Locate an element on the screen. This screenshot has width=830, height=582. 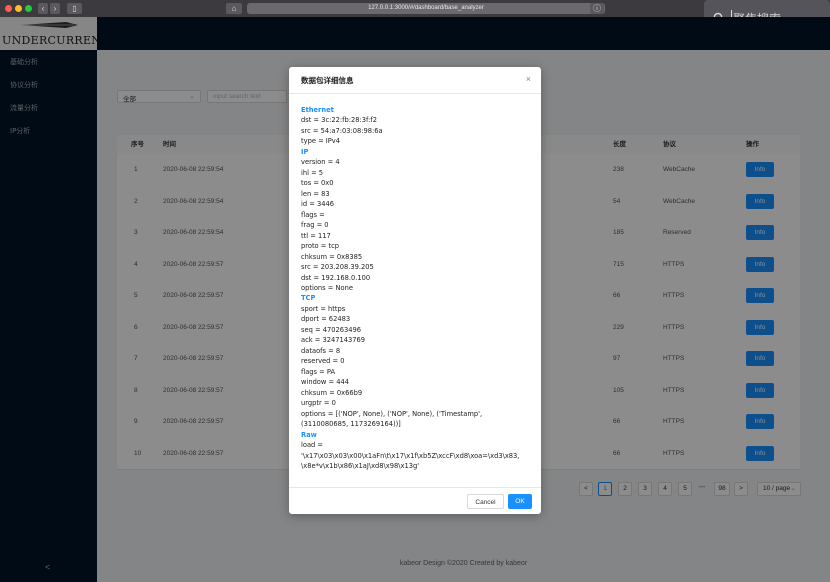
close-icon: × is located at coordinates (528, 79).